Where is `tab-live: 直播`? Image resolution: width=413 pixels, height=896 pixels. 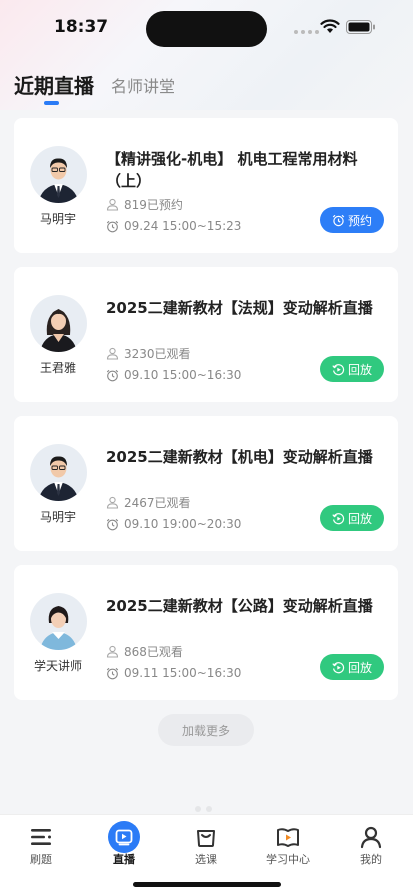
tab-live: 直播 is located at coordinates (124, 843).